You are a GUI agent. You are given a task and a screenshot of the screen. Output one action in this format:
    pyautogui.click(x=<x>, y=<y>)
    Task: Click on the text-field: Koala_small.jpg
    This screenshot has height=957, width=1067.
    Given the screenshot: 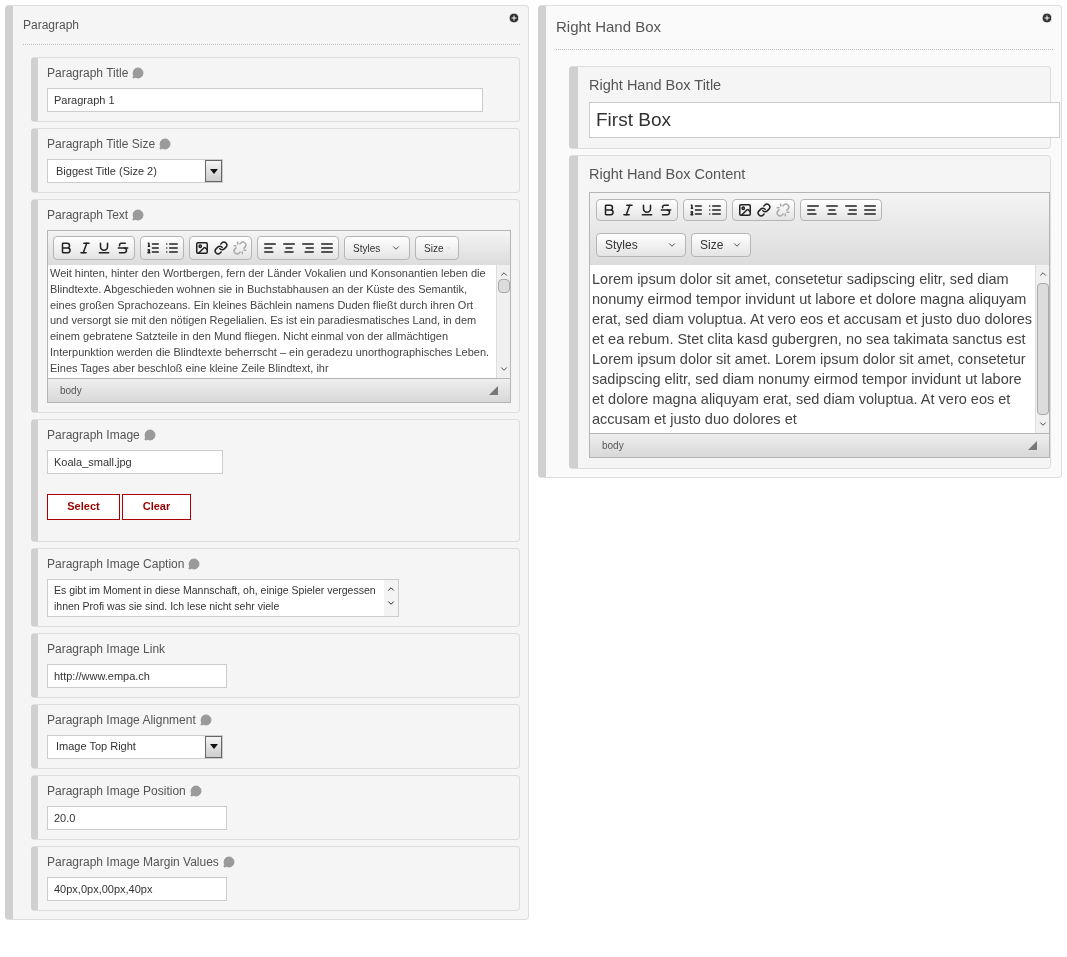 What is the action you would take?
    pyautogui.click(x=135, y=461)
    